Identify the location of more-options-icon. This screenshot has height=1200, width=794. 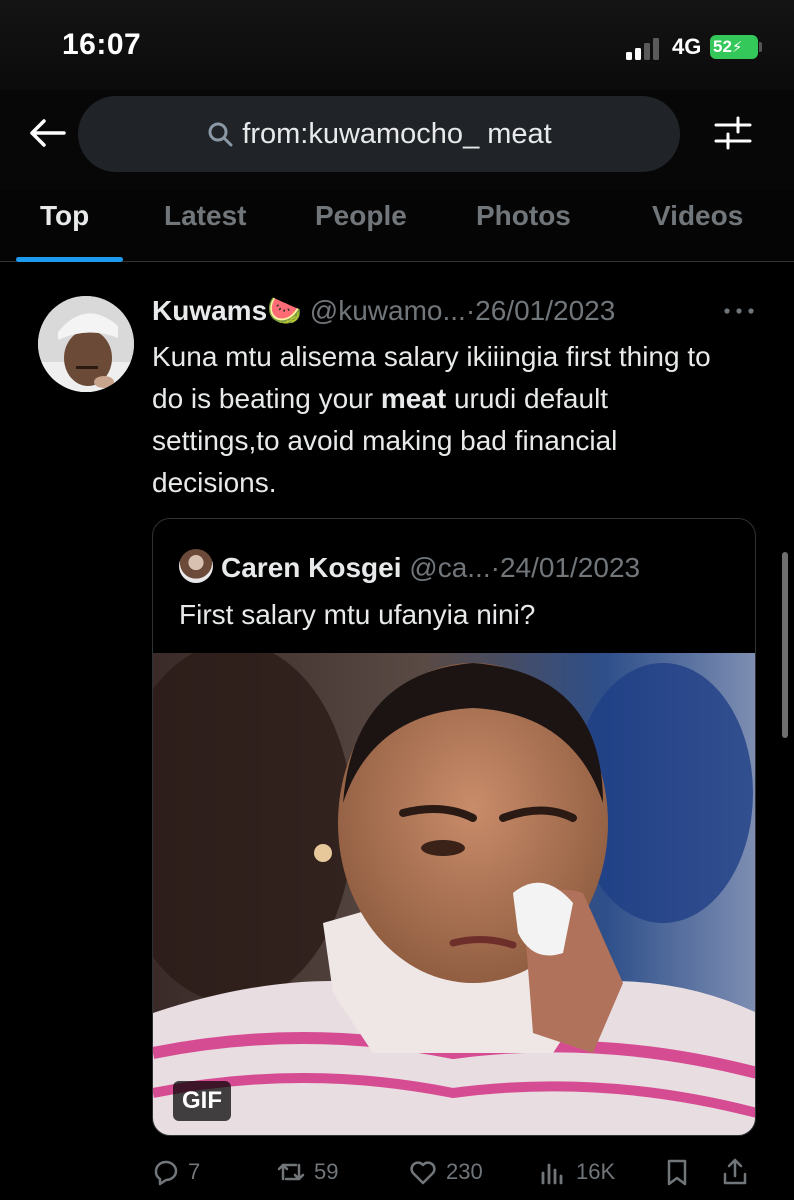
(739, 311).